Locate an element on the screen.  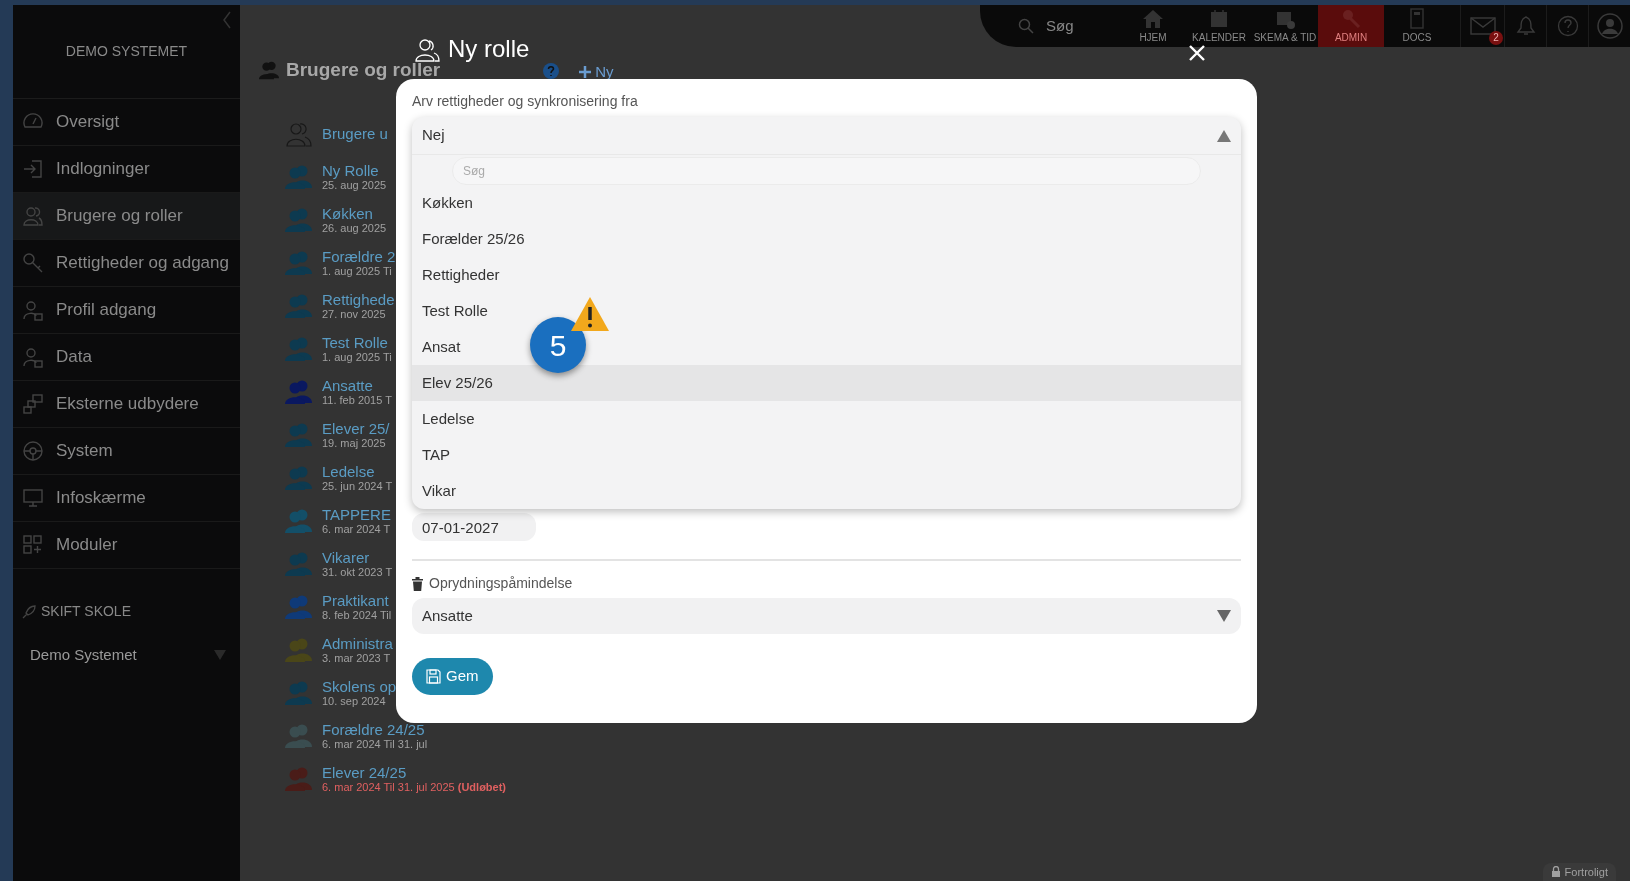
lock-icon is located at coordinates (1555, 872).